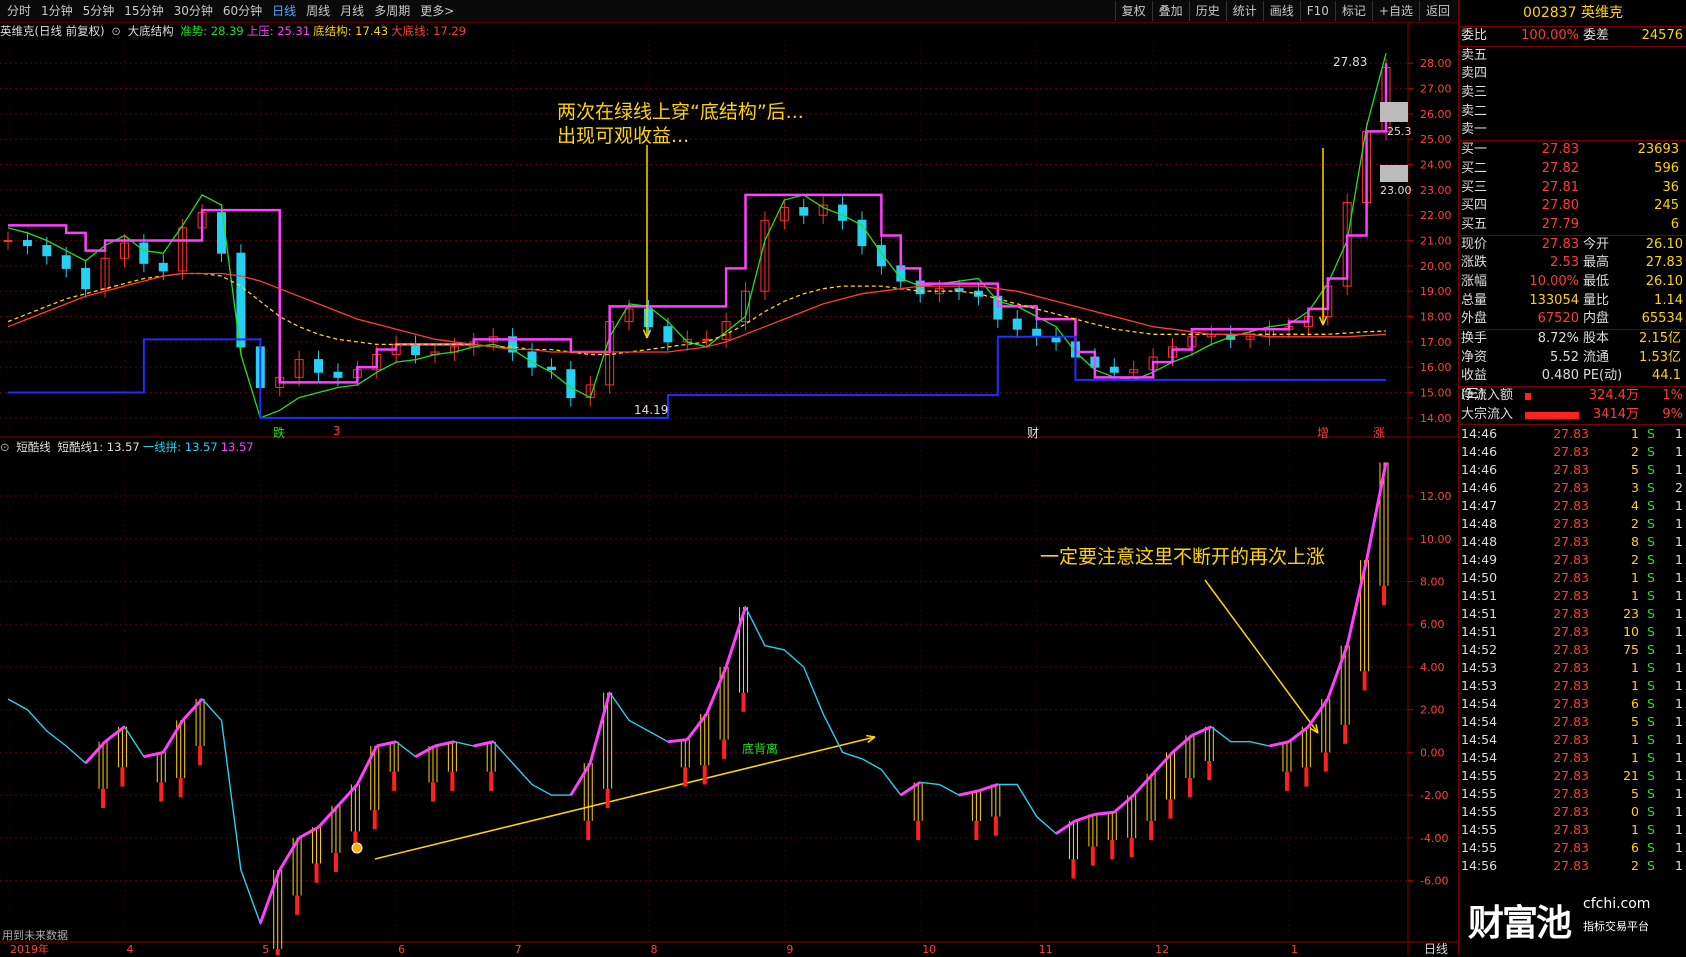 The width and height of the screenshot is (1686, 957). What do you see at coordinates (1572, 596) in the screenshot?
I see `tick-row: 14:51 27.83 1 S 1` at bounding box center [1572, 596].